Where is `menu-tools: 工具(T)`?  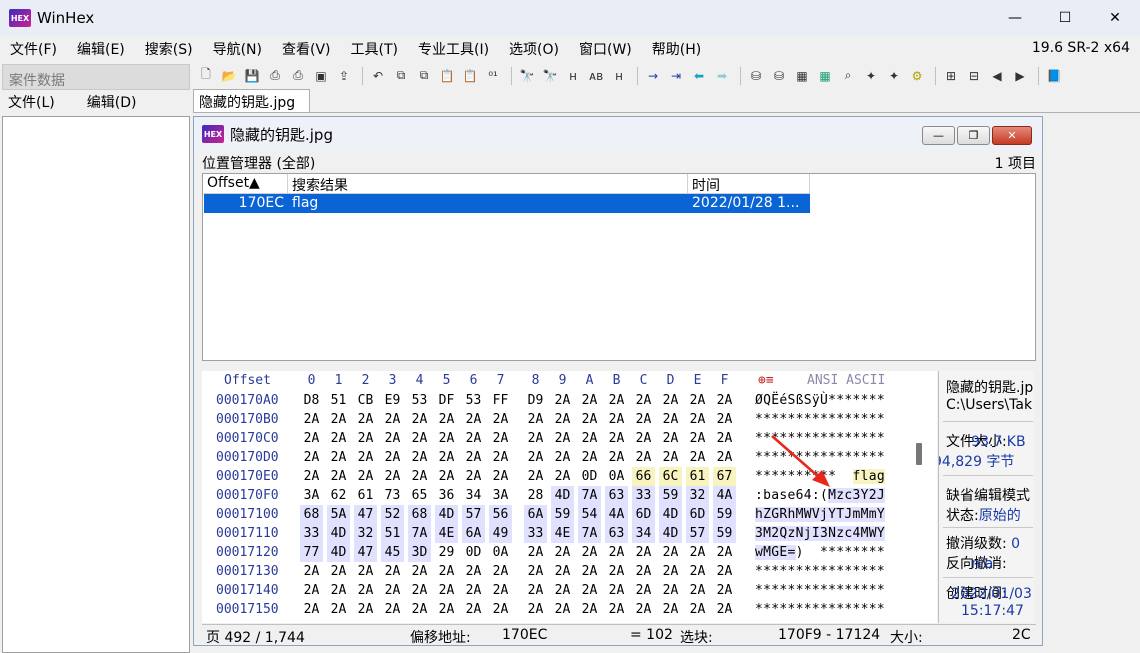
menu-tools: 工具(T) is located at coordinates (374, 49).